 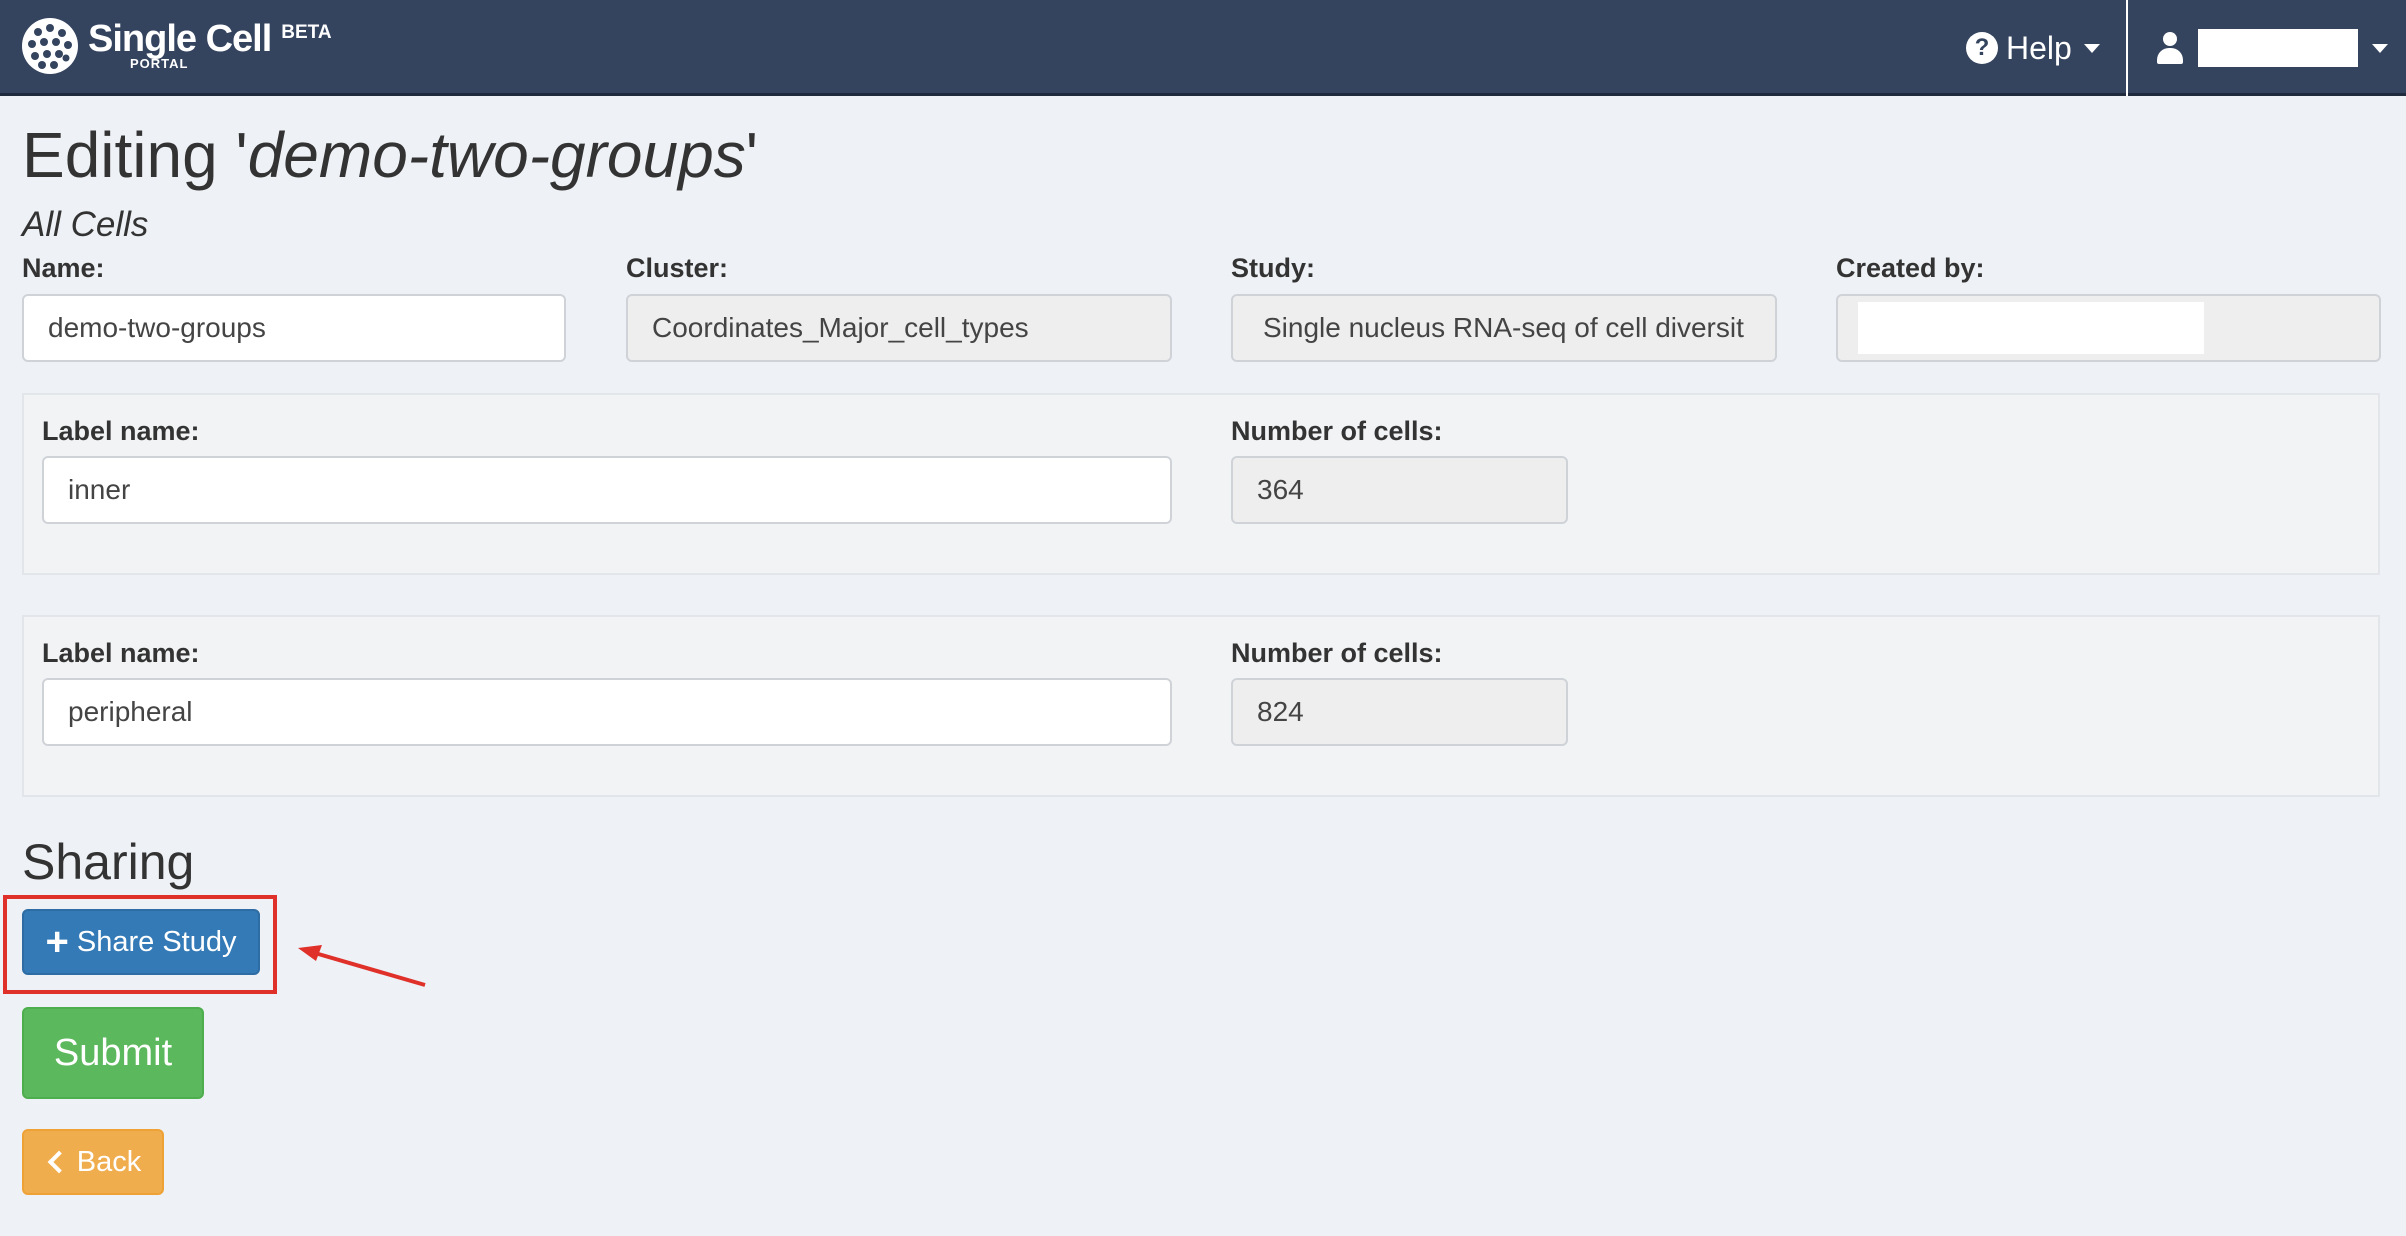 What do you see at coordinates (362, 966) in the screenshot?
I see `annotation-arrow` at bounding box center [362, 966].